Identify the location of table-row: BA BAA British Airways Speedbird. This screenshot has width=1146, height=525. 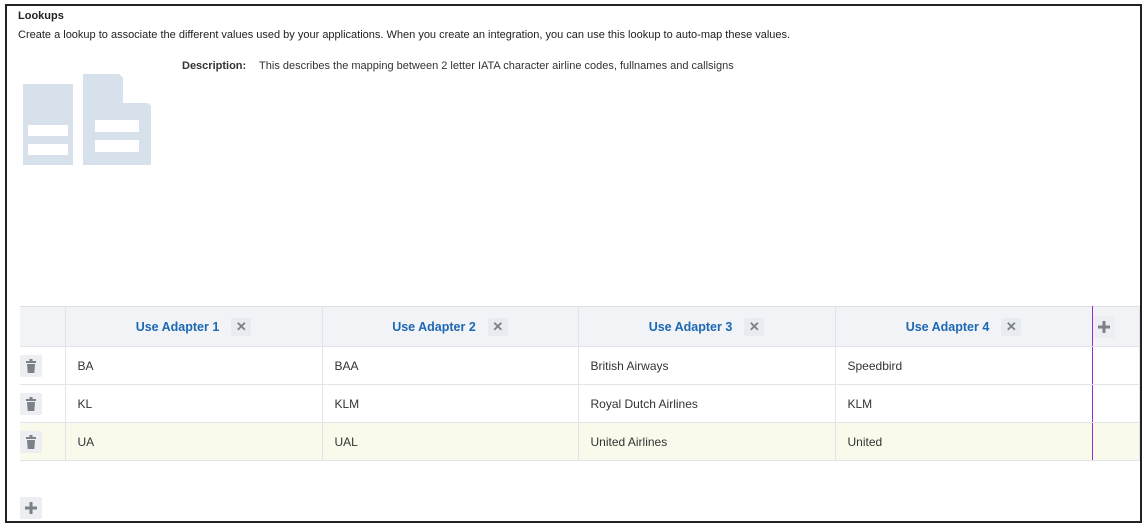
(580, 365).